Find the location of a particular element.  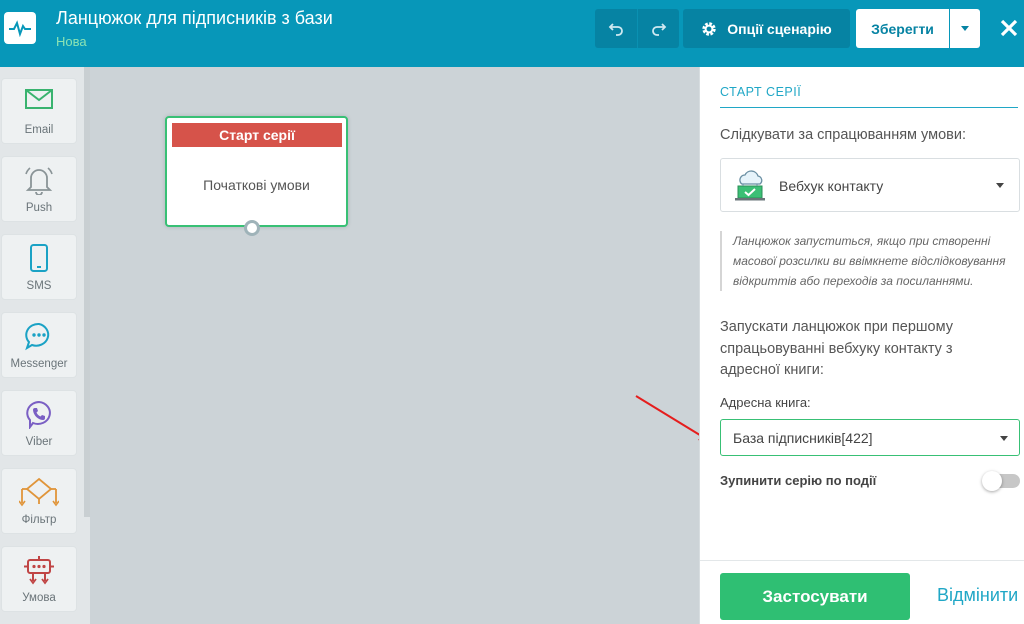

phone-icon is located at coordinates (39, 258).